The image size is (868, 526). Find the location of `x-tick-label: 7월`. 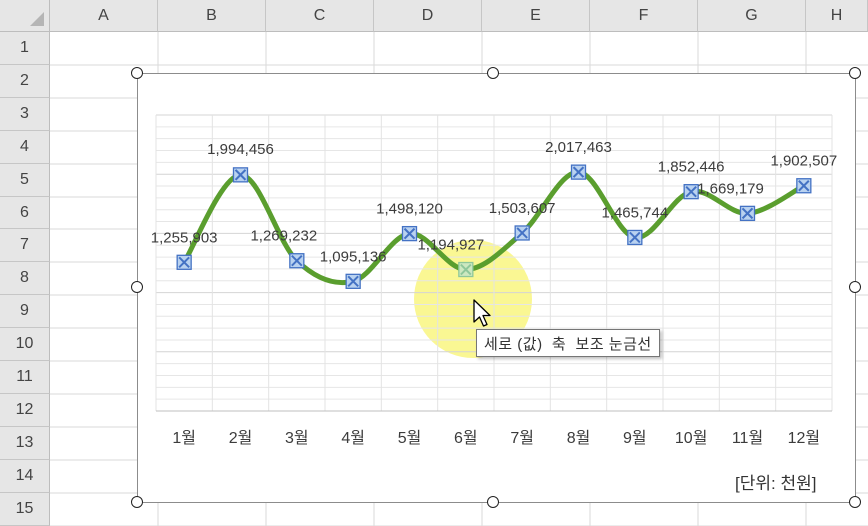

x-tick-label: 7월 is located at coordinates (522, 438).